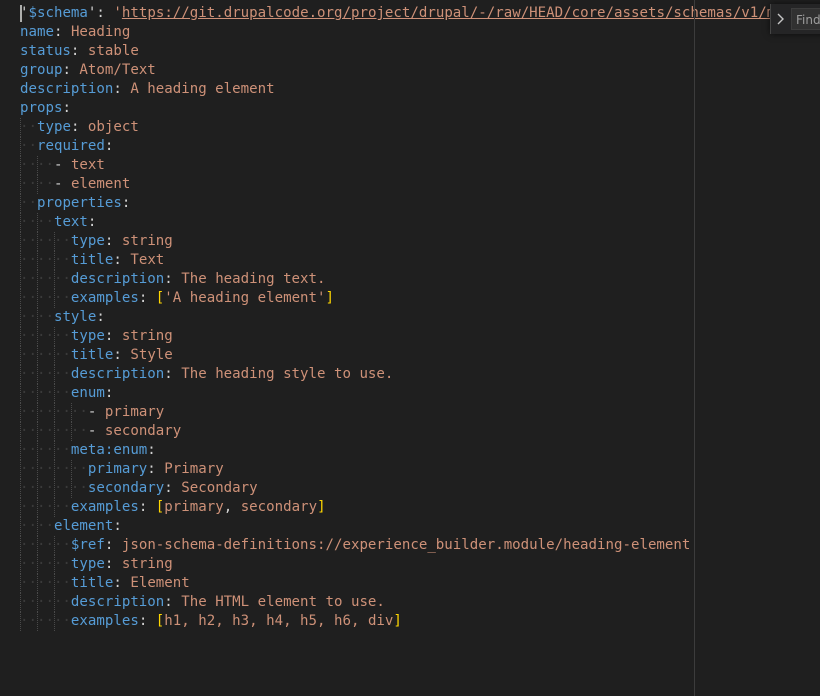 Image resolution: width=820 pixels, height=696 pixels. I want to click on code-line: ··type: object, so click(420, 127).